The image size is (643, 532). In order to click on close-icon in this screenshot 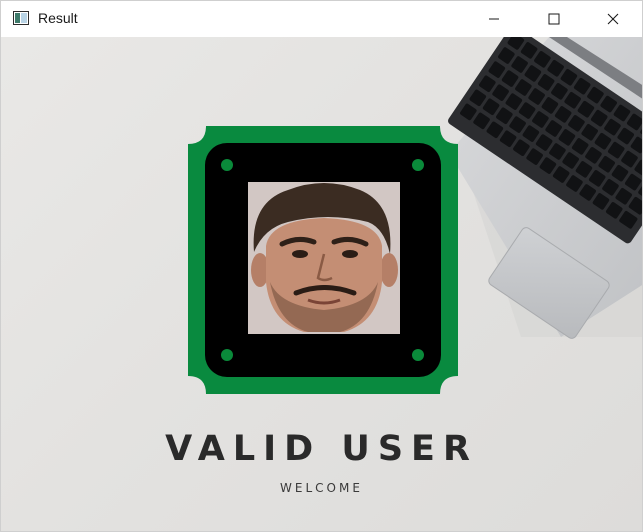, I will do `click(613, 19)`.